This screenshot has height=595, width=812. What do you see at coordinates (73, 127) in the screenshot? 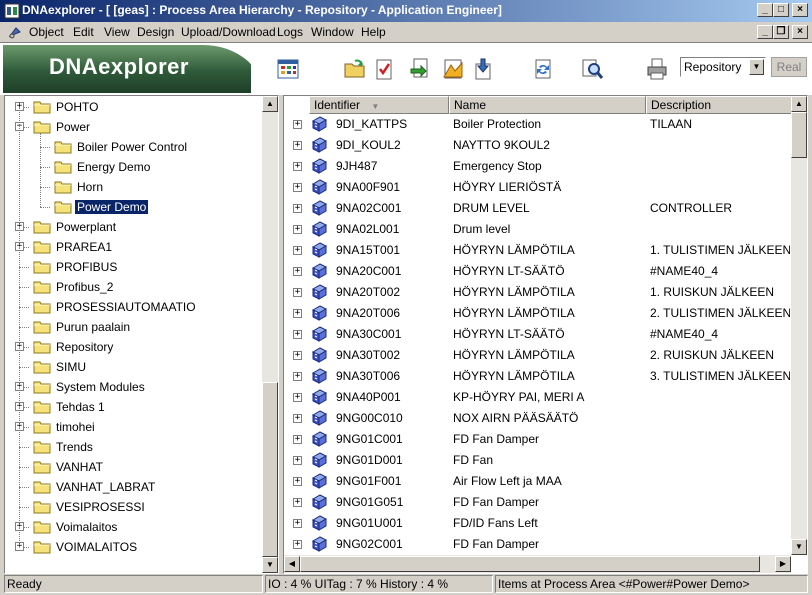
I see `tree-item-label: Power` at bounding box center [73, 127].